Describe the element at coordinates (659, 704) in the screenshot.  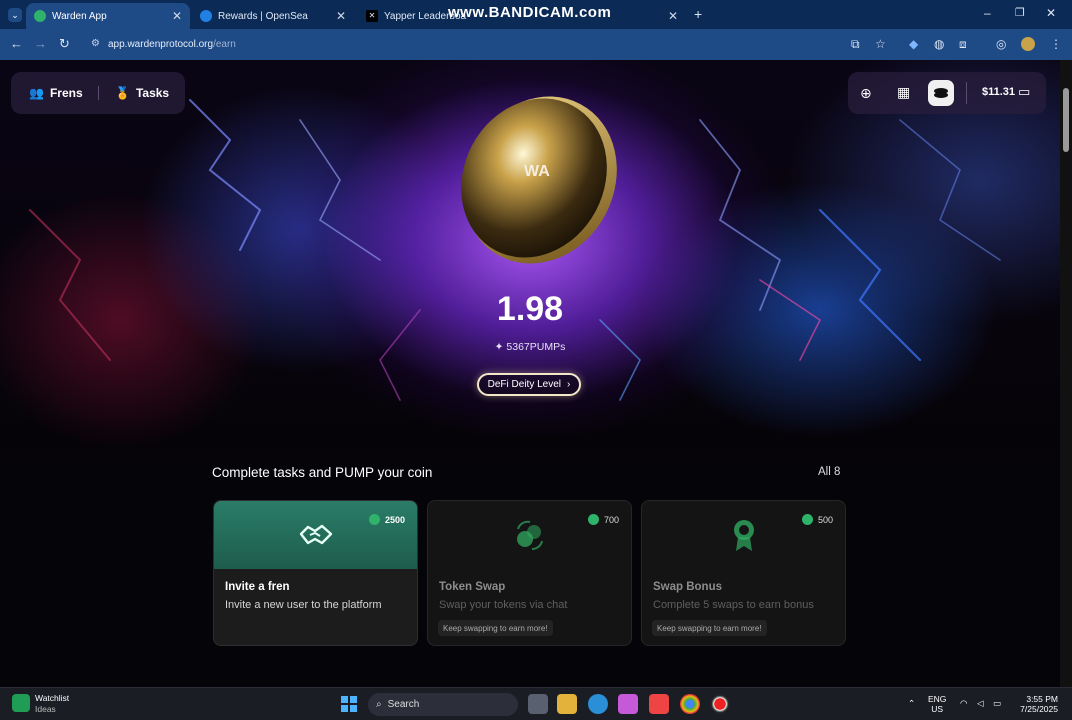
I see `store-icon` at that location.